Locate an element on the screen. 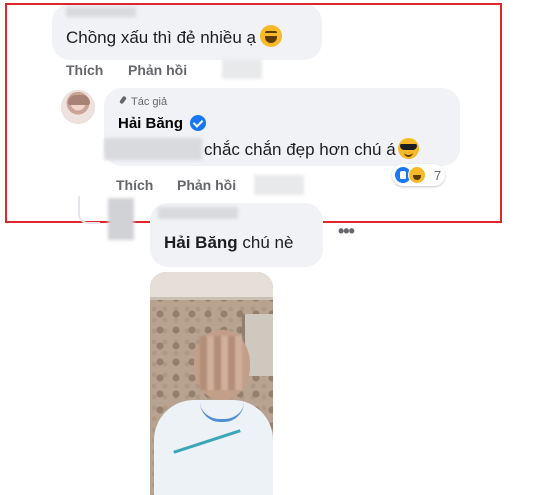 The image size is (549, 495). comment-bubble-3: Hải Băng chú nè is located at coordinates (236, 235).